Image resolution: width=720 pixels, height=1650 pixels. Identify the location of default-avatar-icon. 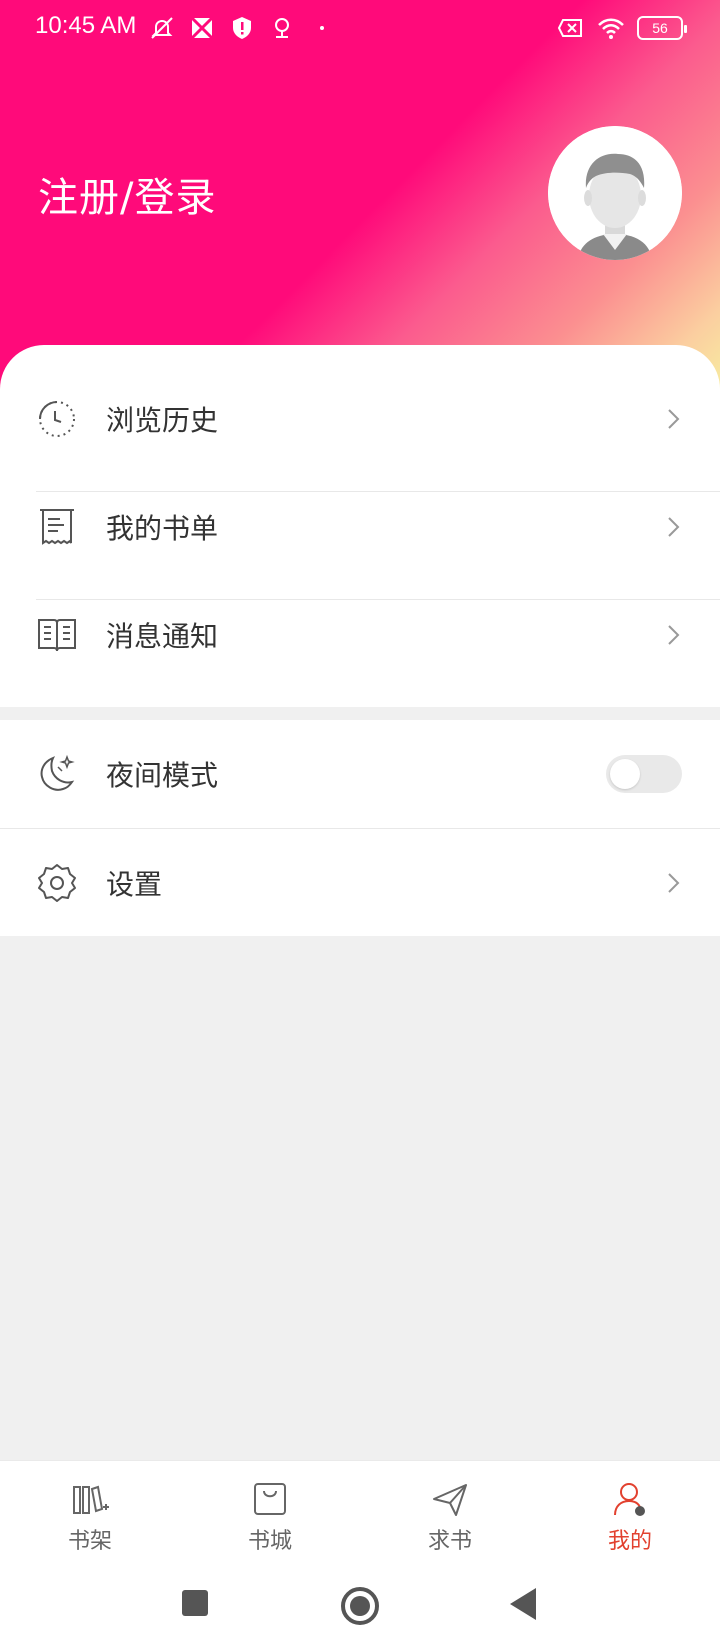
(615, 193).